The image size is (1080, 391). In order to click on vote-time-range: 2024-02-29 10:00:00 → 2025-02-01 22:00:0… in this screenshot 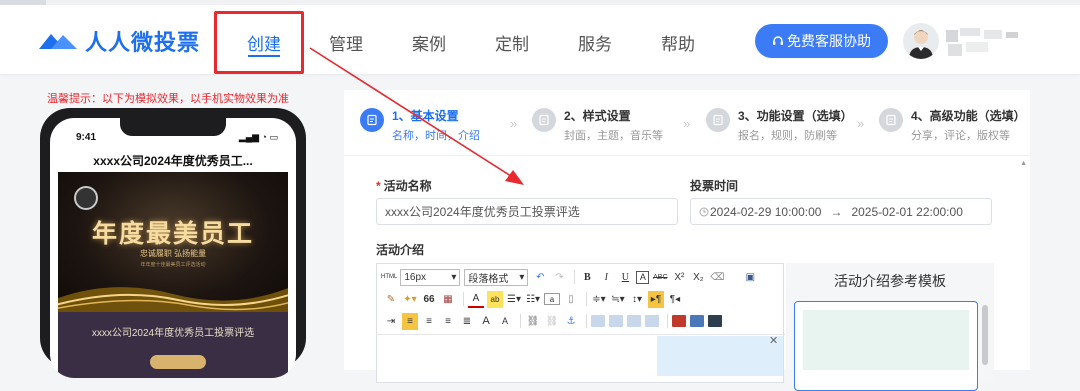, I will do `click(841, 211)`.